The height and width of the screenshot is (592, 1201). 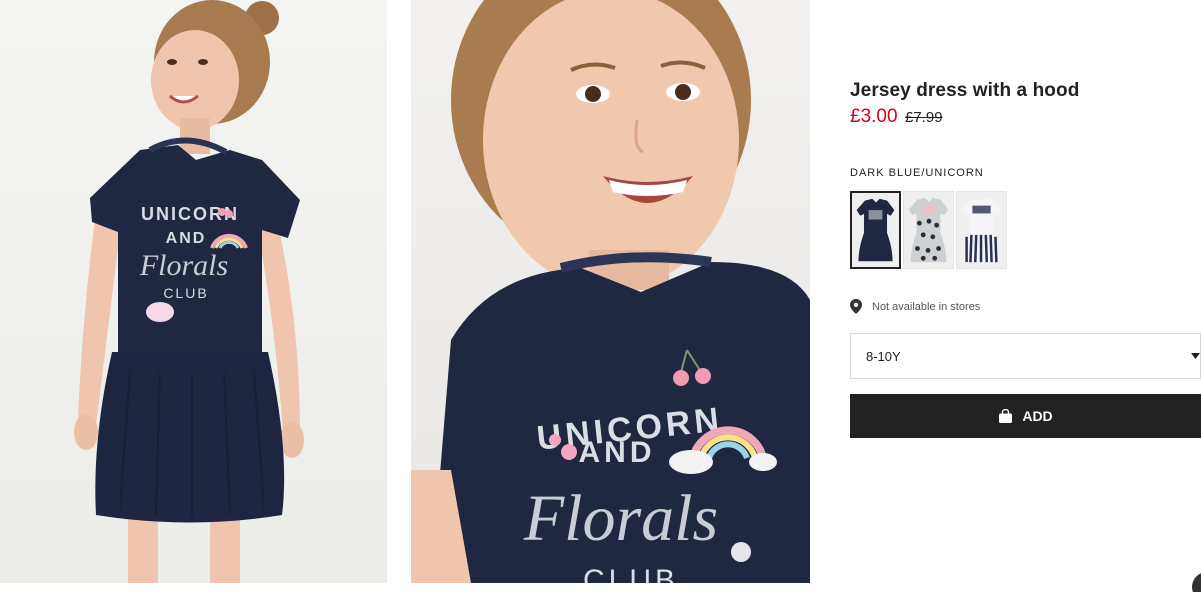 What do you see at coordinates (1037, 416) in the screenshot?
I see `add-button-label: ADD` at bounding box center [1037, 416].